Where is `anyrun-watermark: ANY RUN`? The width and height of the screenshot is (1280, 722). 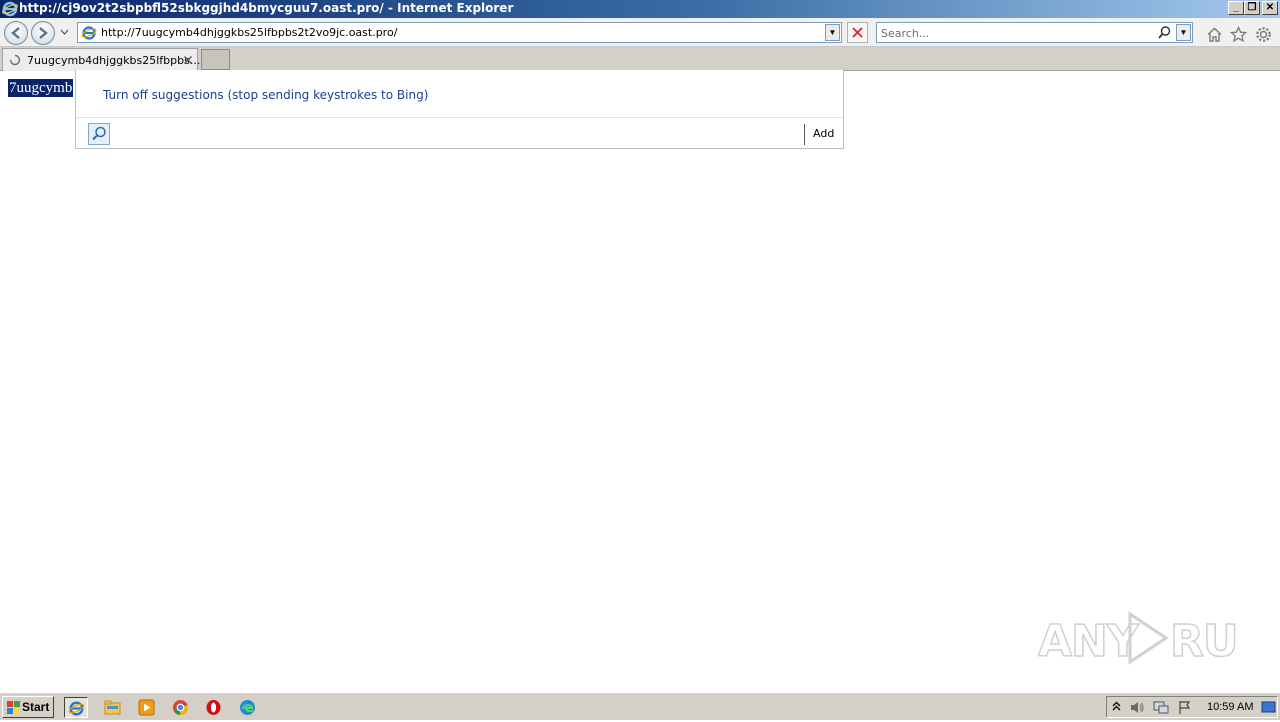
anyrun-watermark: ANY RUN is located at coordinates (1156, 638).